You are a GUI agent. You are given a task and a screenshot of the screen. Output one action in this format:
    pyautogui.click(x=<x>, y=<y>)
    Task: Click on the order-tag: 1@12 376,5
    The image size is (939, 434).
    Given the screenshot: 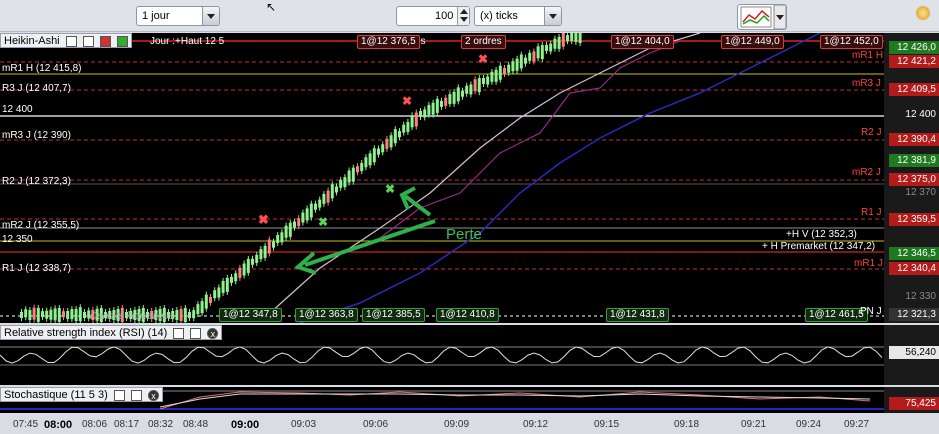 What is the action you would take?
    pyautogui.click(x=388, y=42)
    